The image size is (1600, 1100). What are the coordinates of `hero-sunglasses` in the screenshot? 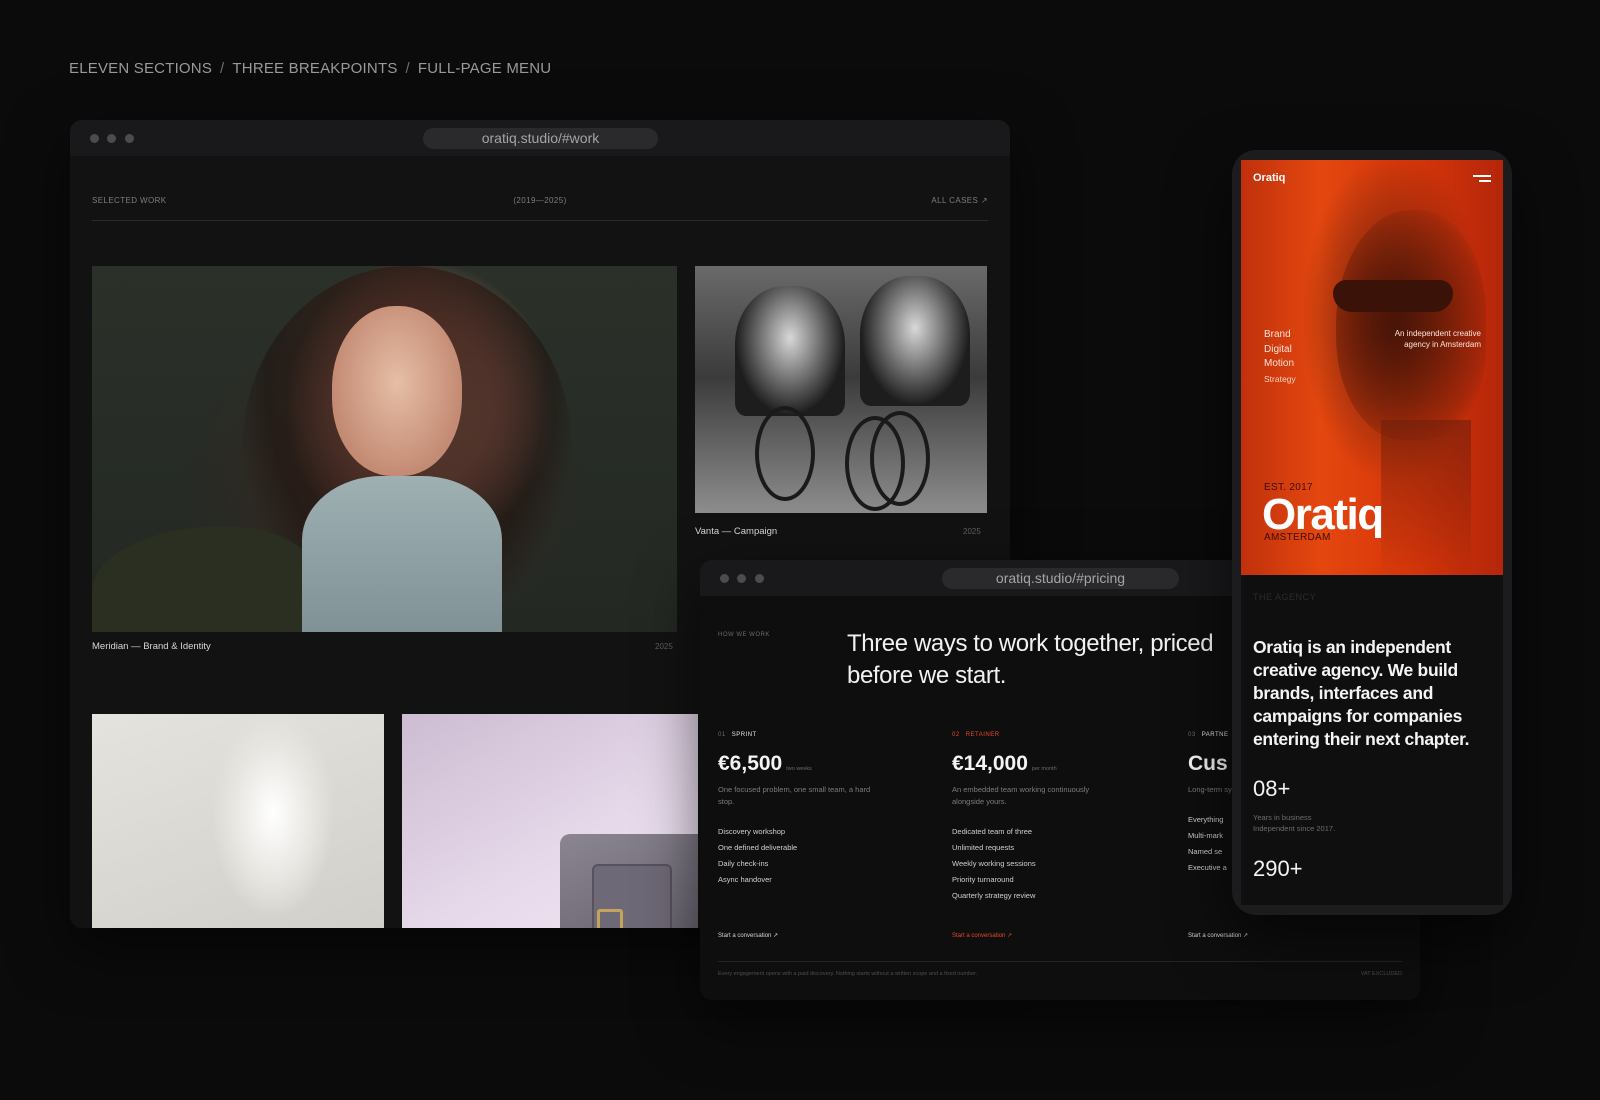 It's located at (1393, 296).